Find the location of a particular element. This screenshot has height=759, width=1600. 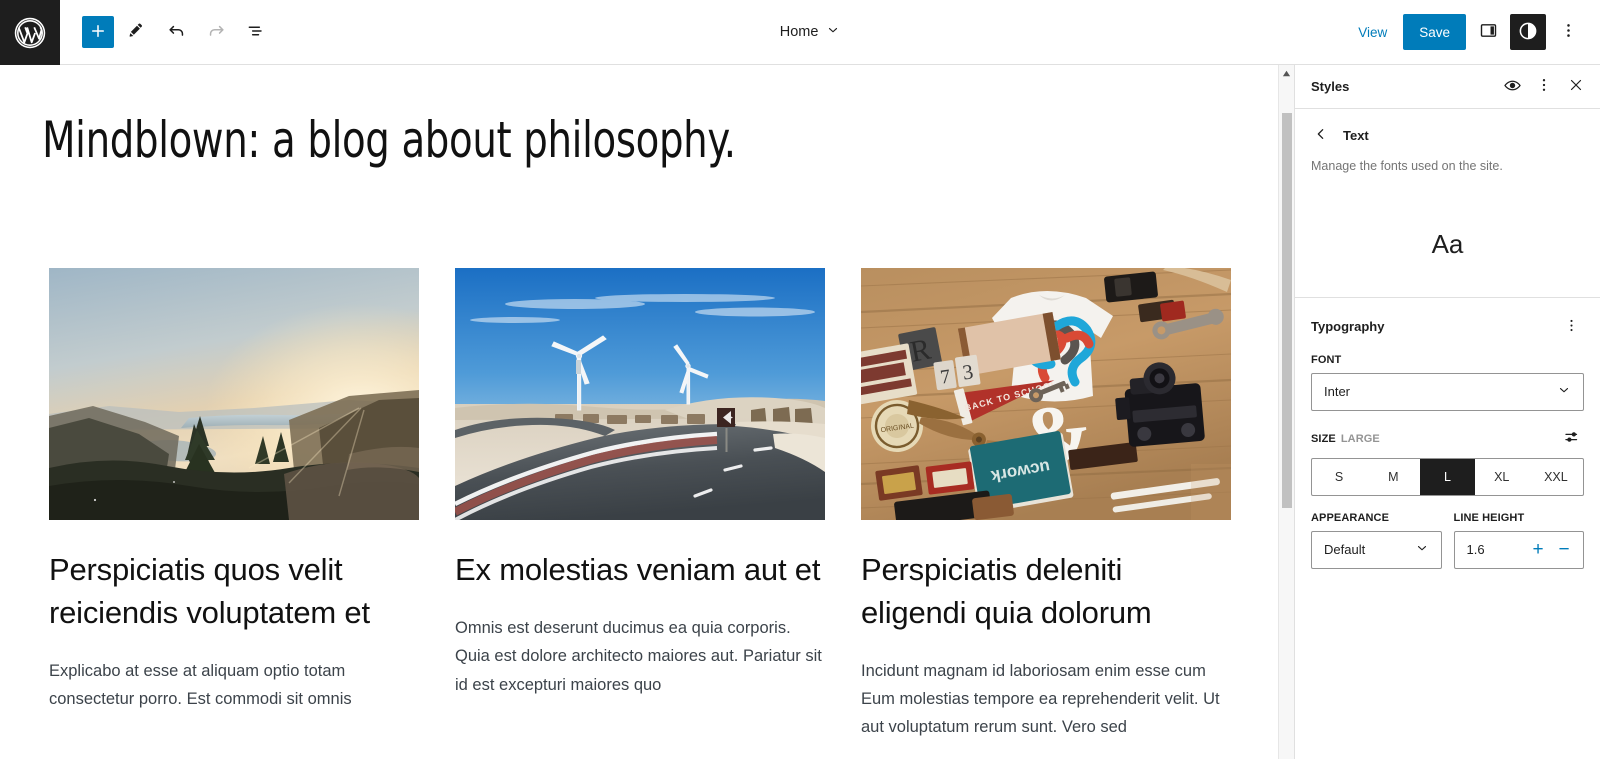

undo-arrow-icon is located at coordinates (176, 32).